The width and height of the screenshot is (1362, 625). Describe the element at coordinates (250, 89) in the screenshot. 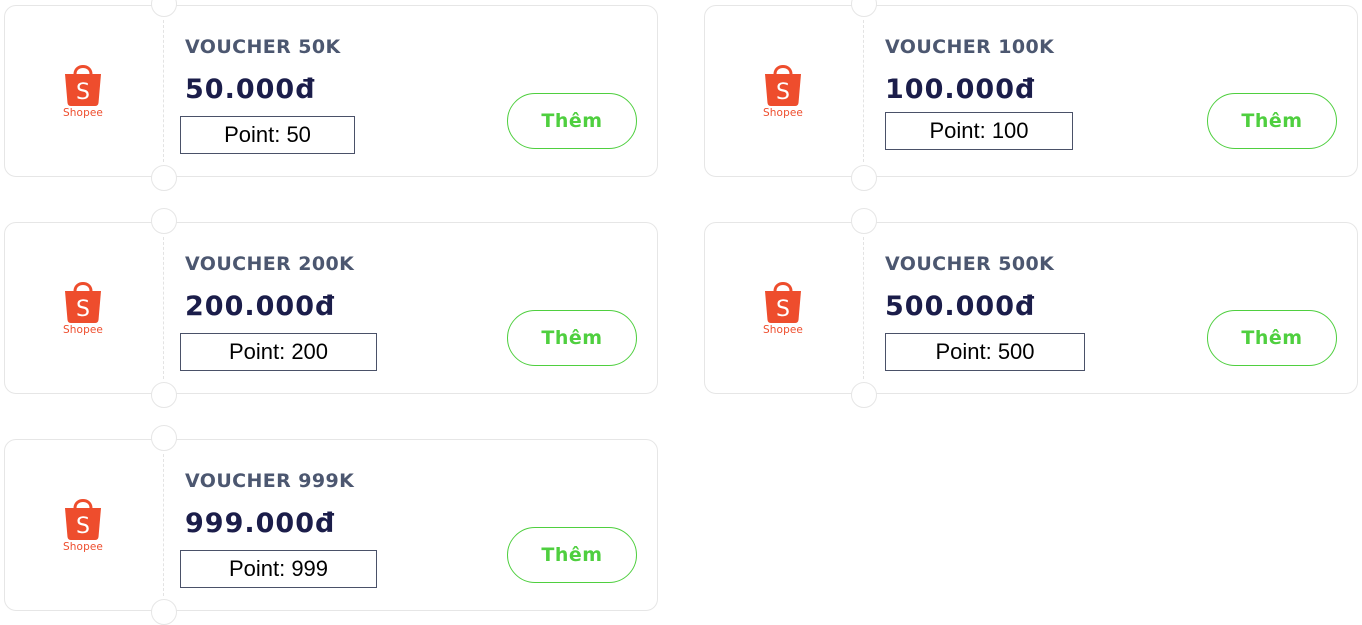

I see `voucher-price: 50.000đ` at that location.